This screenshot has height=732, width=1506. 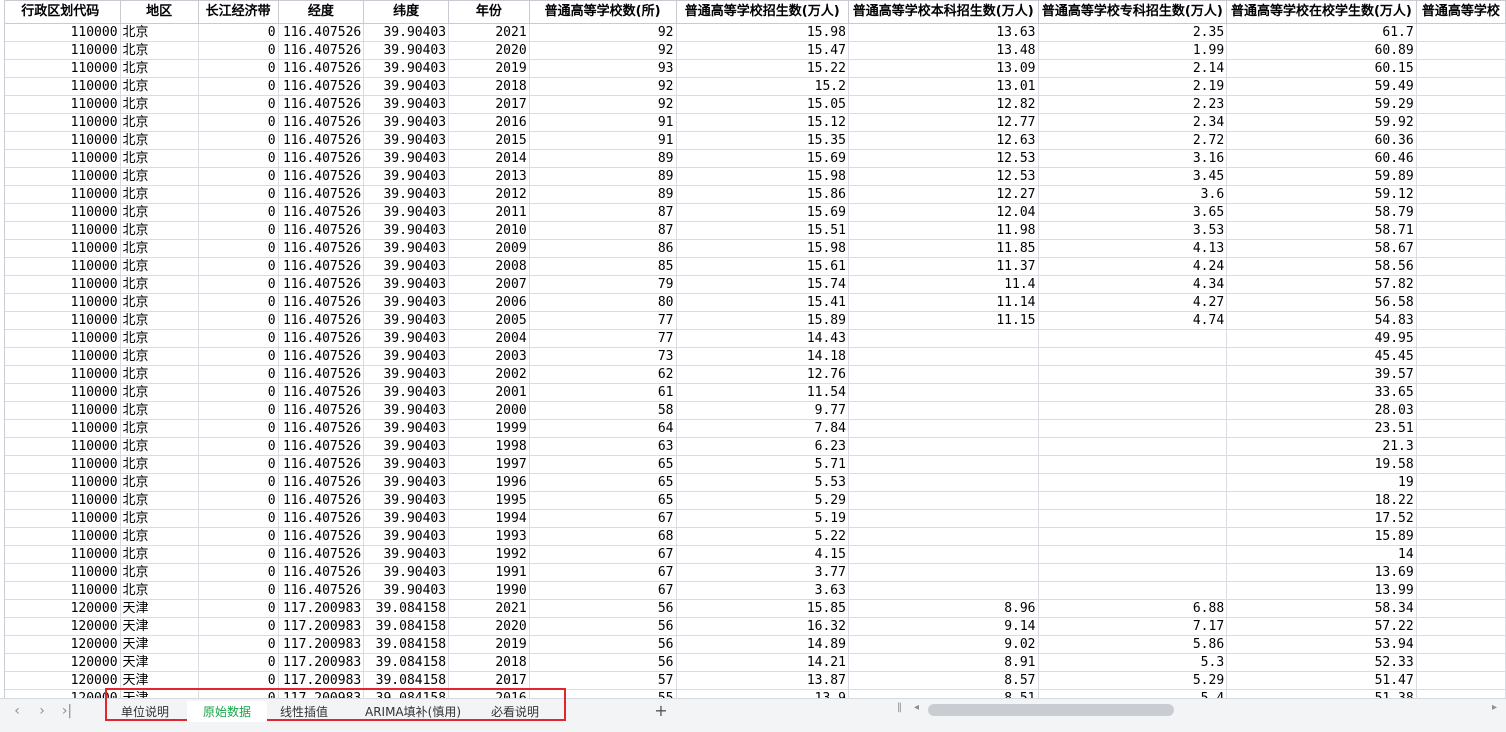 I want to click on sheet-tab: ARIMA填补(慎用), so click(x=413, y=712).